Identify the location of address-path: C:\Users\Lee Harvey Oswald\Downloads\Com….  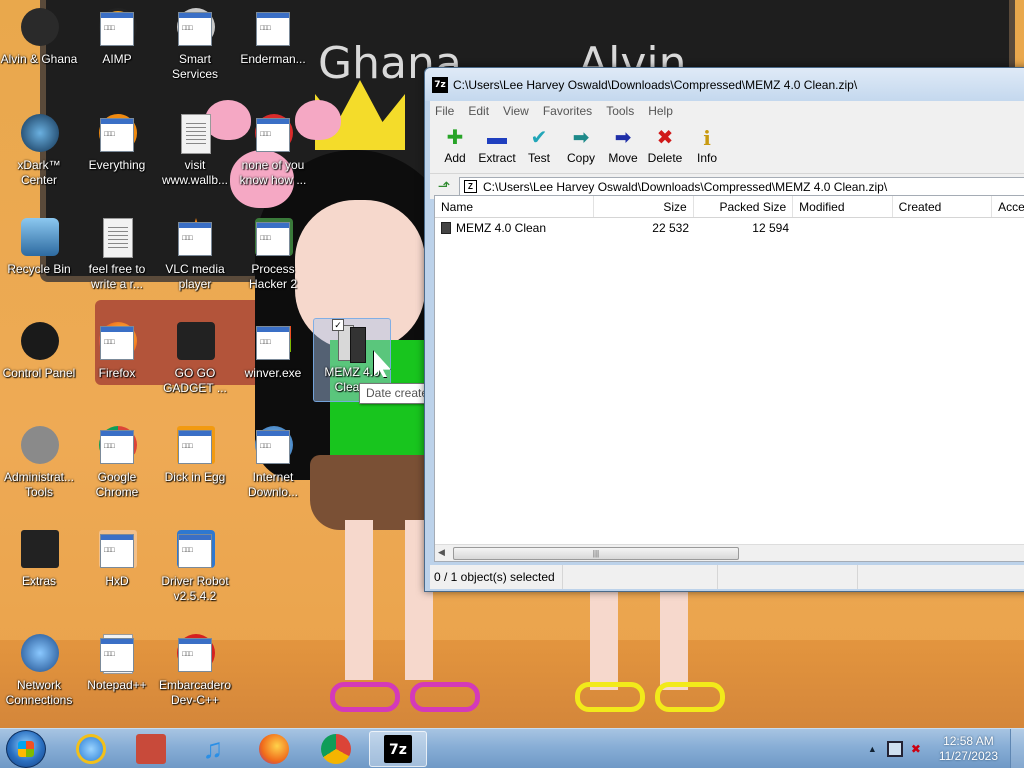
(685, 186).